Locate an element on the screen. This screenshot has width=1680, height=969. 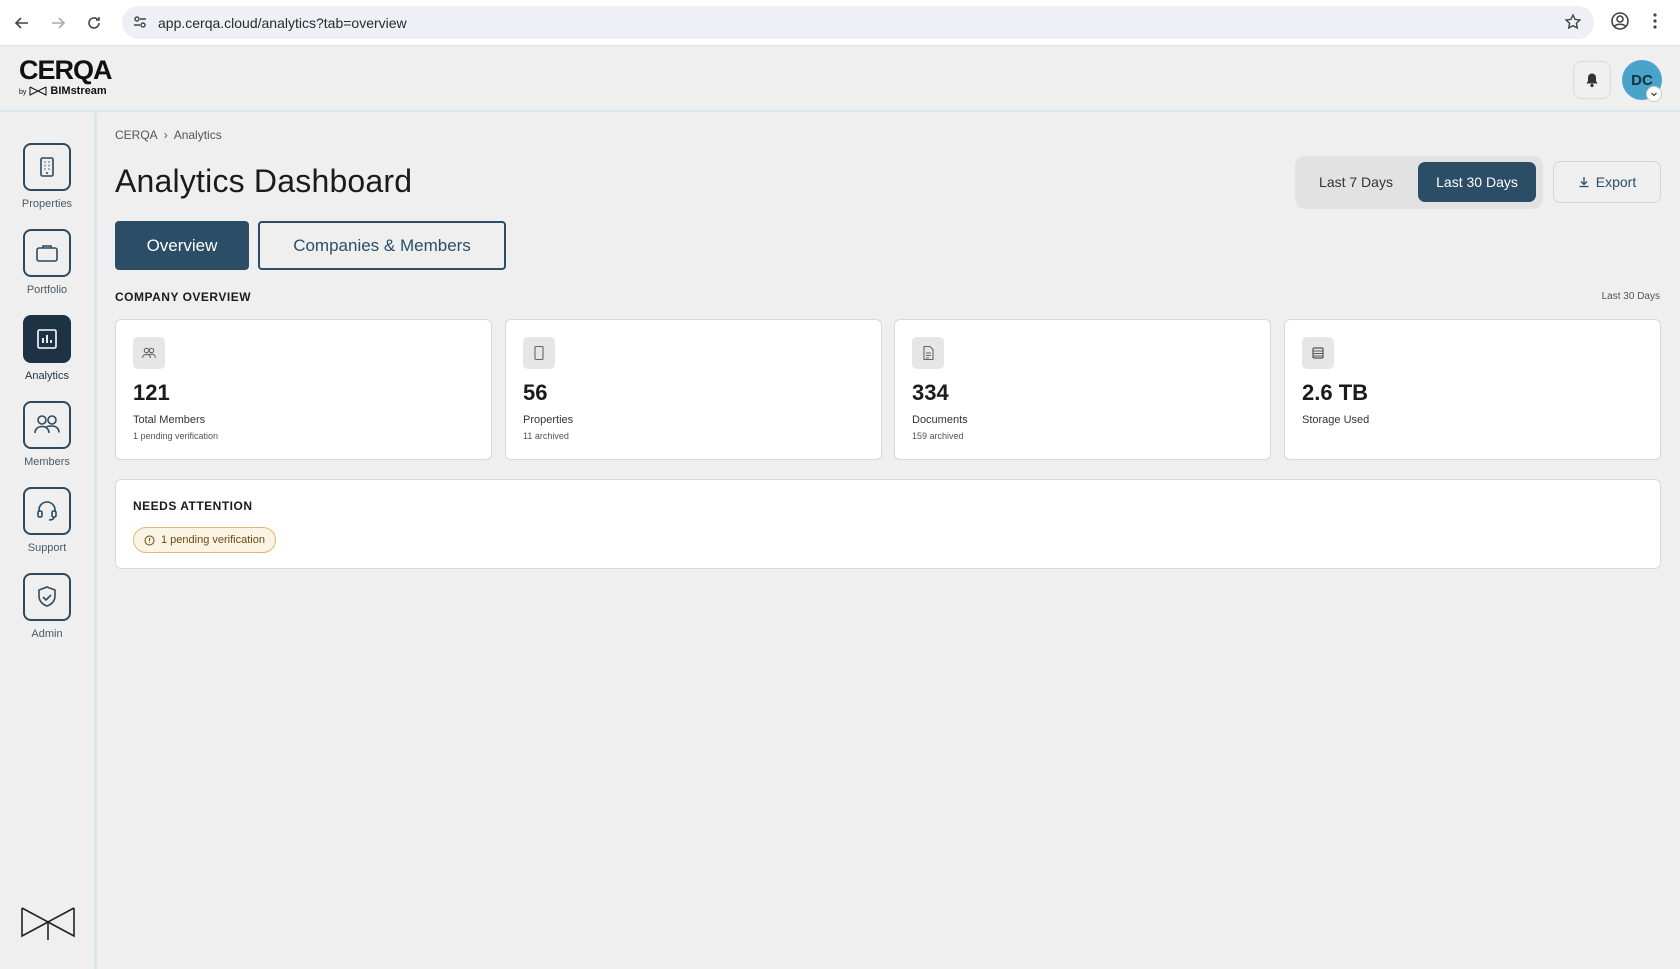
stat-label: Total Members is located at coordinates (169, 420).